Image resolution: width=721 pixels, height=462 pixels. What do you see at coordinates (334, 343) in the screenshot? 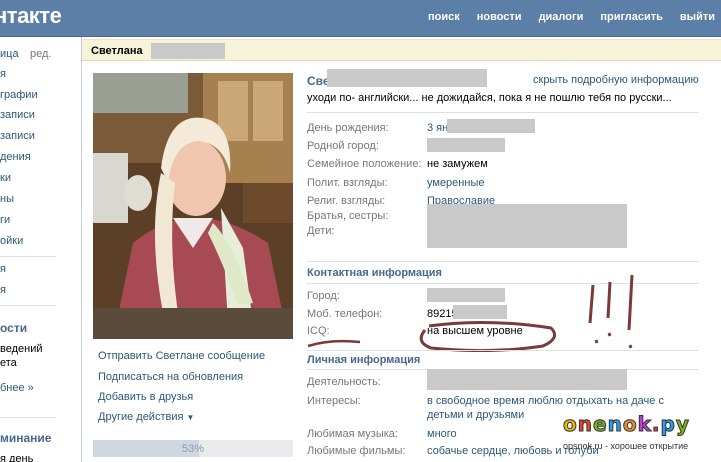
I see `underline-annotation` at bounding box center [334, 343].